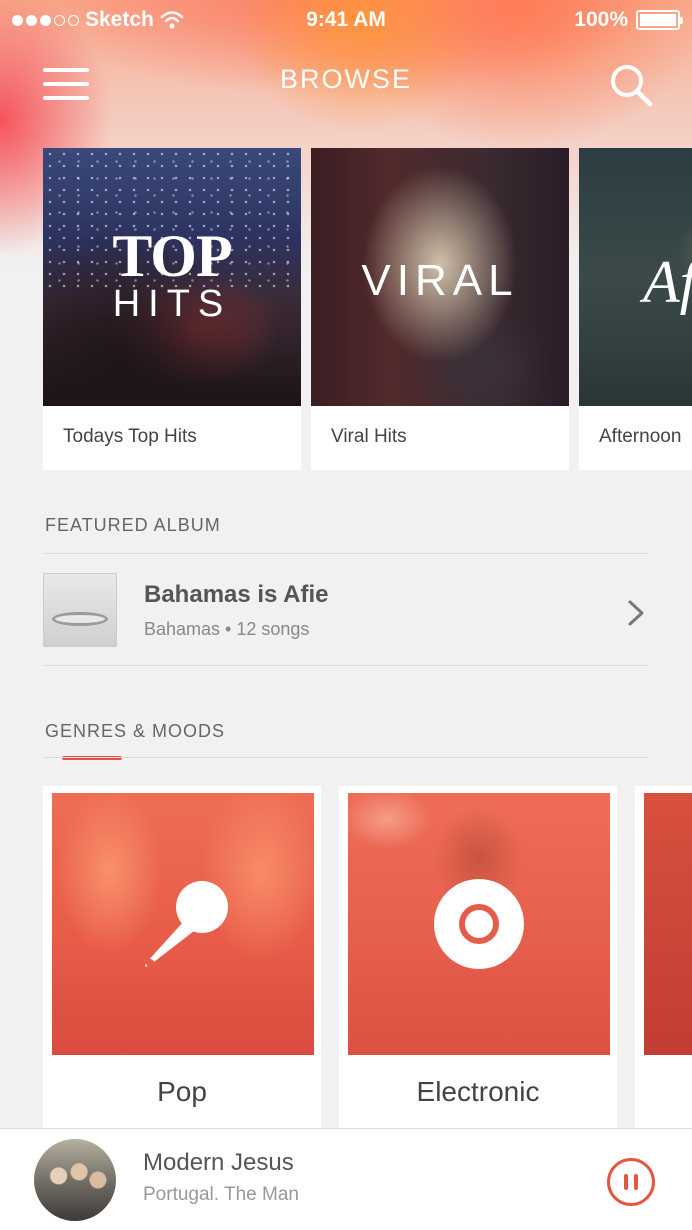  What do you see at coordinates (635, 277) in the screenshot?
I see `playlist-cover-afternoon: Af` at bounding box center [635, 277].